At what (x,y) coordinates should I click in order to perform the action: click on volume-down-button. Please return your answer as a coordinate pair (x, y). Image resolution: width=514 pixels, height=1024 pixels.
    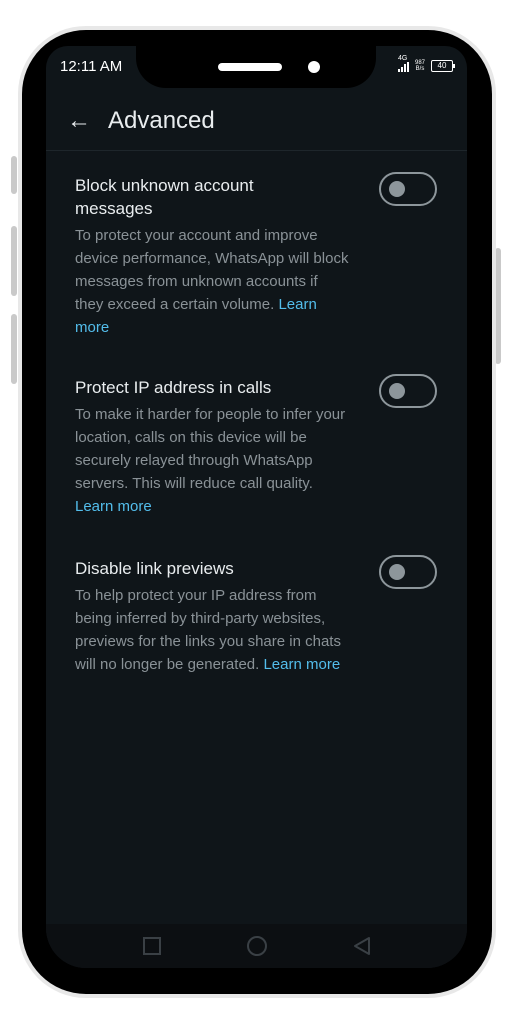
    Looking at the image, I should click on (14, 349).